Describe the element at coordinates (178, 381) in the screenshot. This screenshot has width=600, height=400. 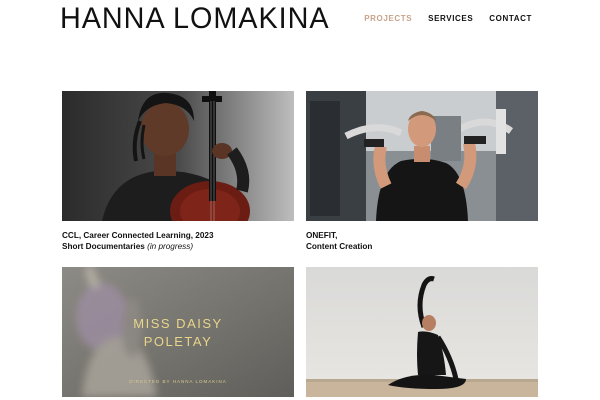
I see `poster-credit: DIRECTED BY HANNA LOMAKINA` at that location.